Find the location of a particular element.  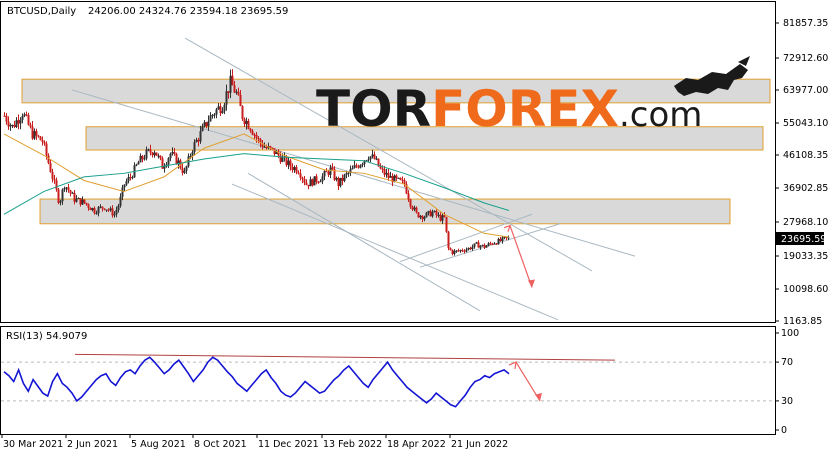

price-tick-label: 63977.00 is located at coordinates (805, 90).